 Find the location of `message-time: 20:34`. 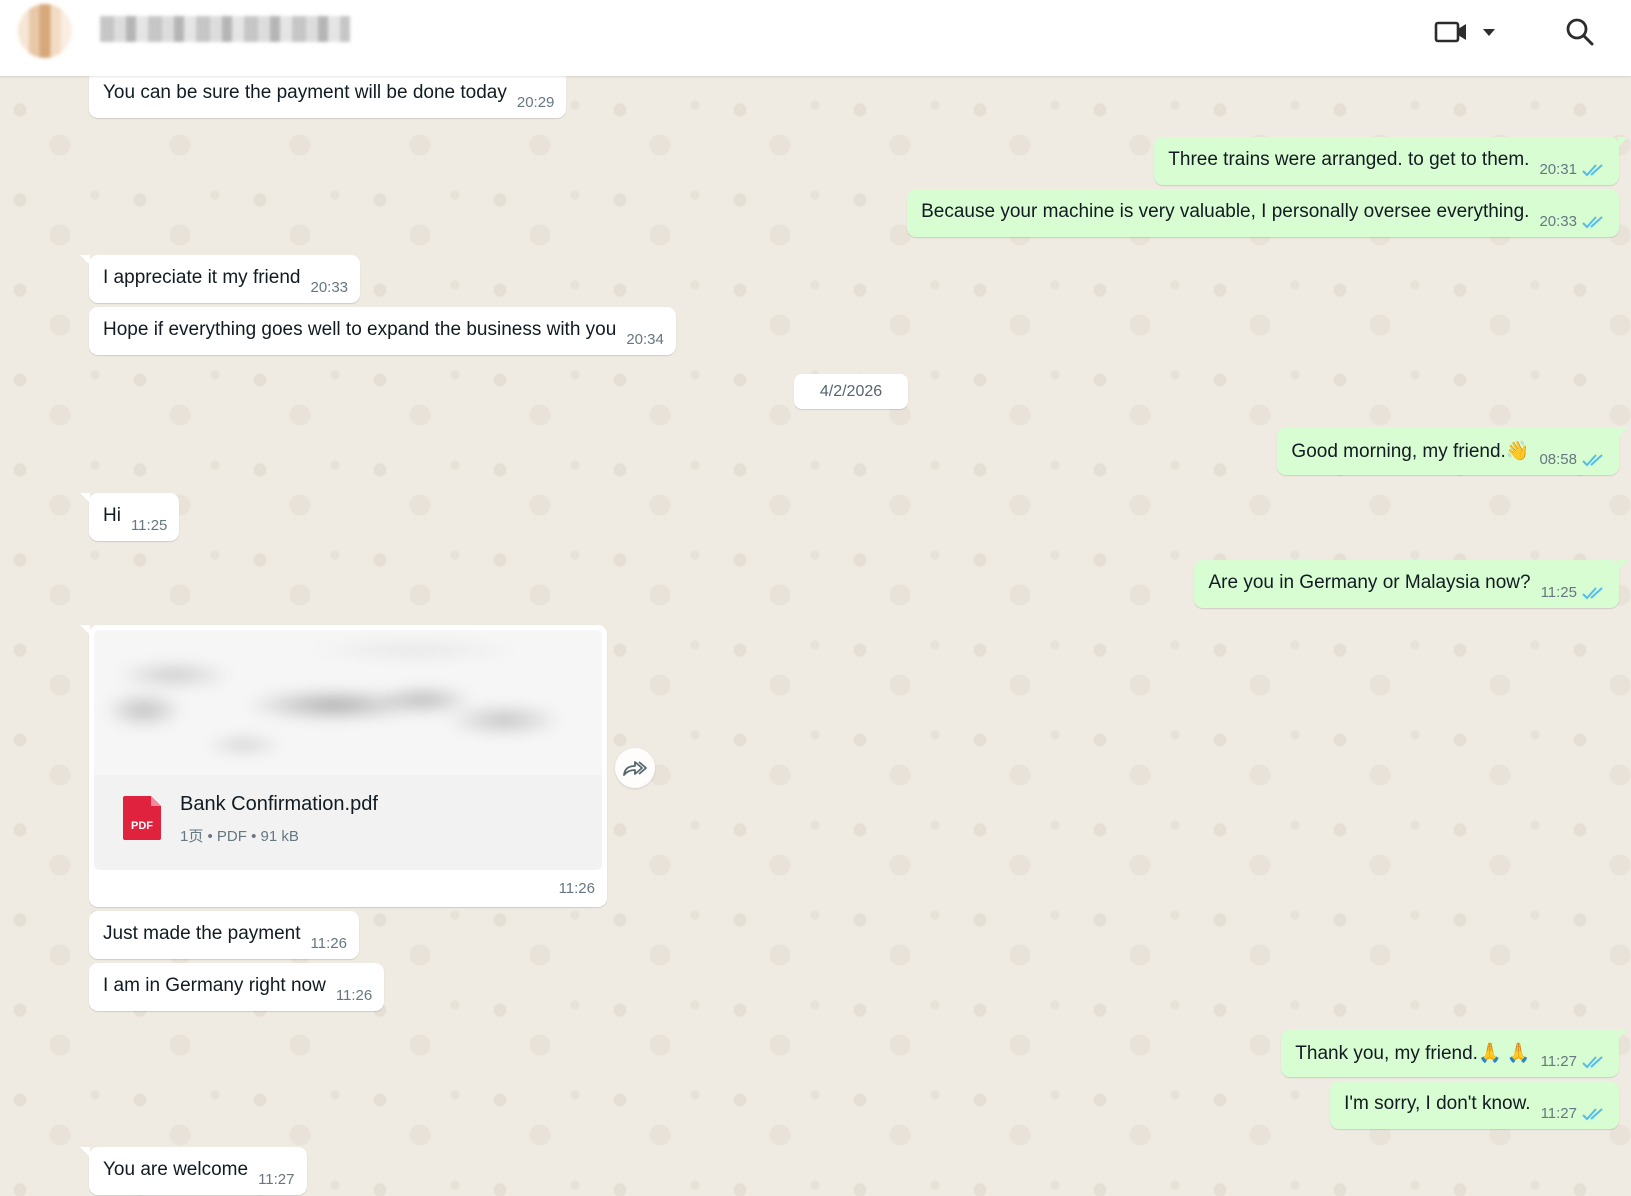

message-time: 20:34 is located at coordinates (645, 339).